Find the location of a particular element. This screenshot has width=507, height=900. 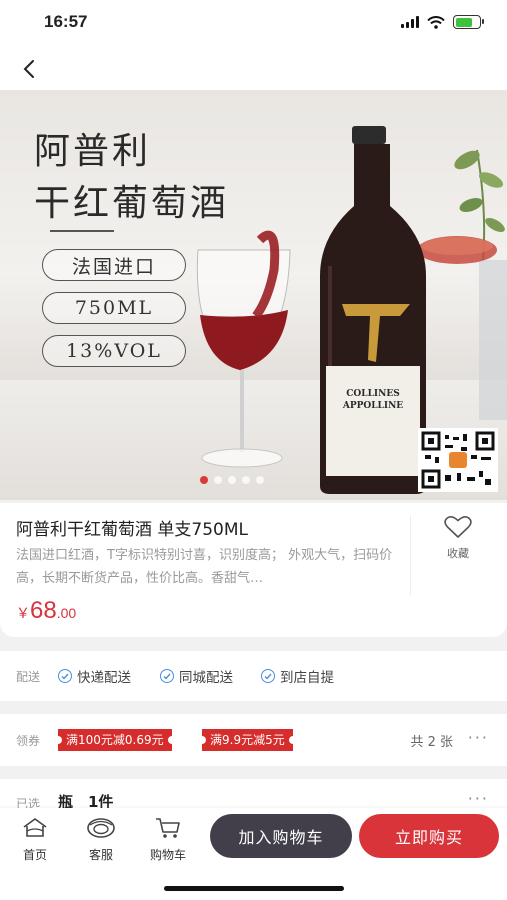

price-decimal: .00 is located at coordinates (66, 613).